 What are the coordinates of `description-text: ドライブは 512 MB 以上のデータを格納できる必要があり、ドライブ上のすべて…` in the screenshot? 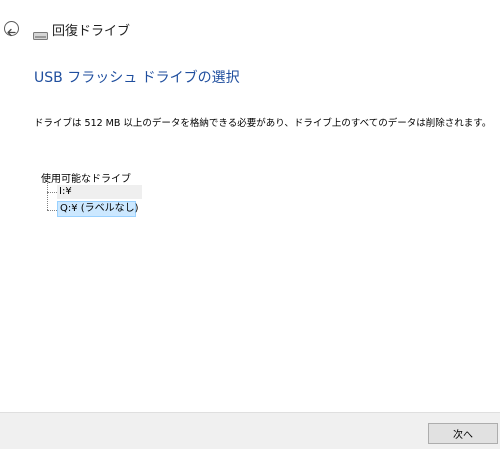 It's located at (263, 123).